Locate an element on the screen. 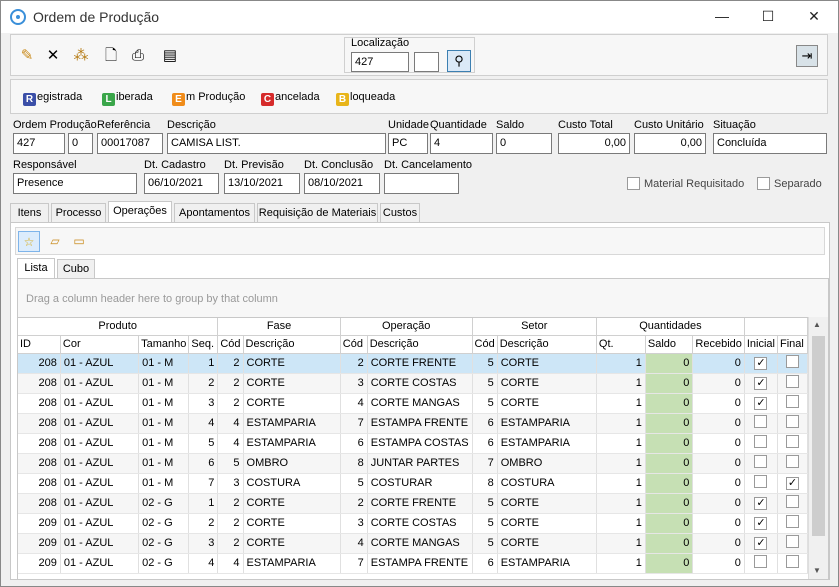 The image size is (839, 587). column-header-tamanho: Tamanho is located at coordinates (164, 344).